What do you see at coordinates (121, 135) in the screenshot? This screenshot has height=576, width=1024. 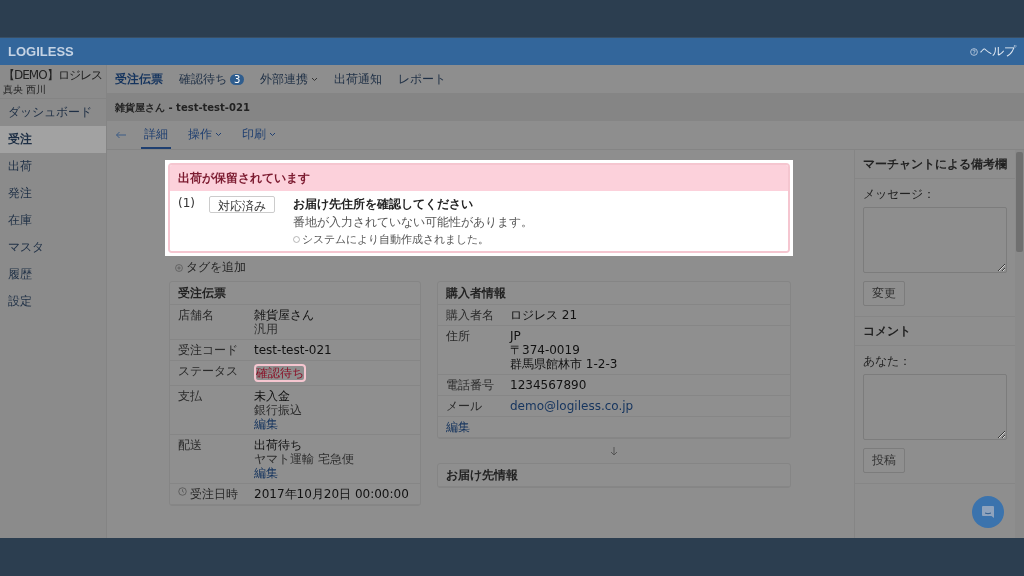 I see `back-arrow-icon` at bounding box center [121, 135].